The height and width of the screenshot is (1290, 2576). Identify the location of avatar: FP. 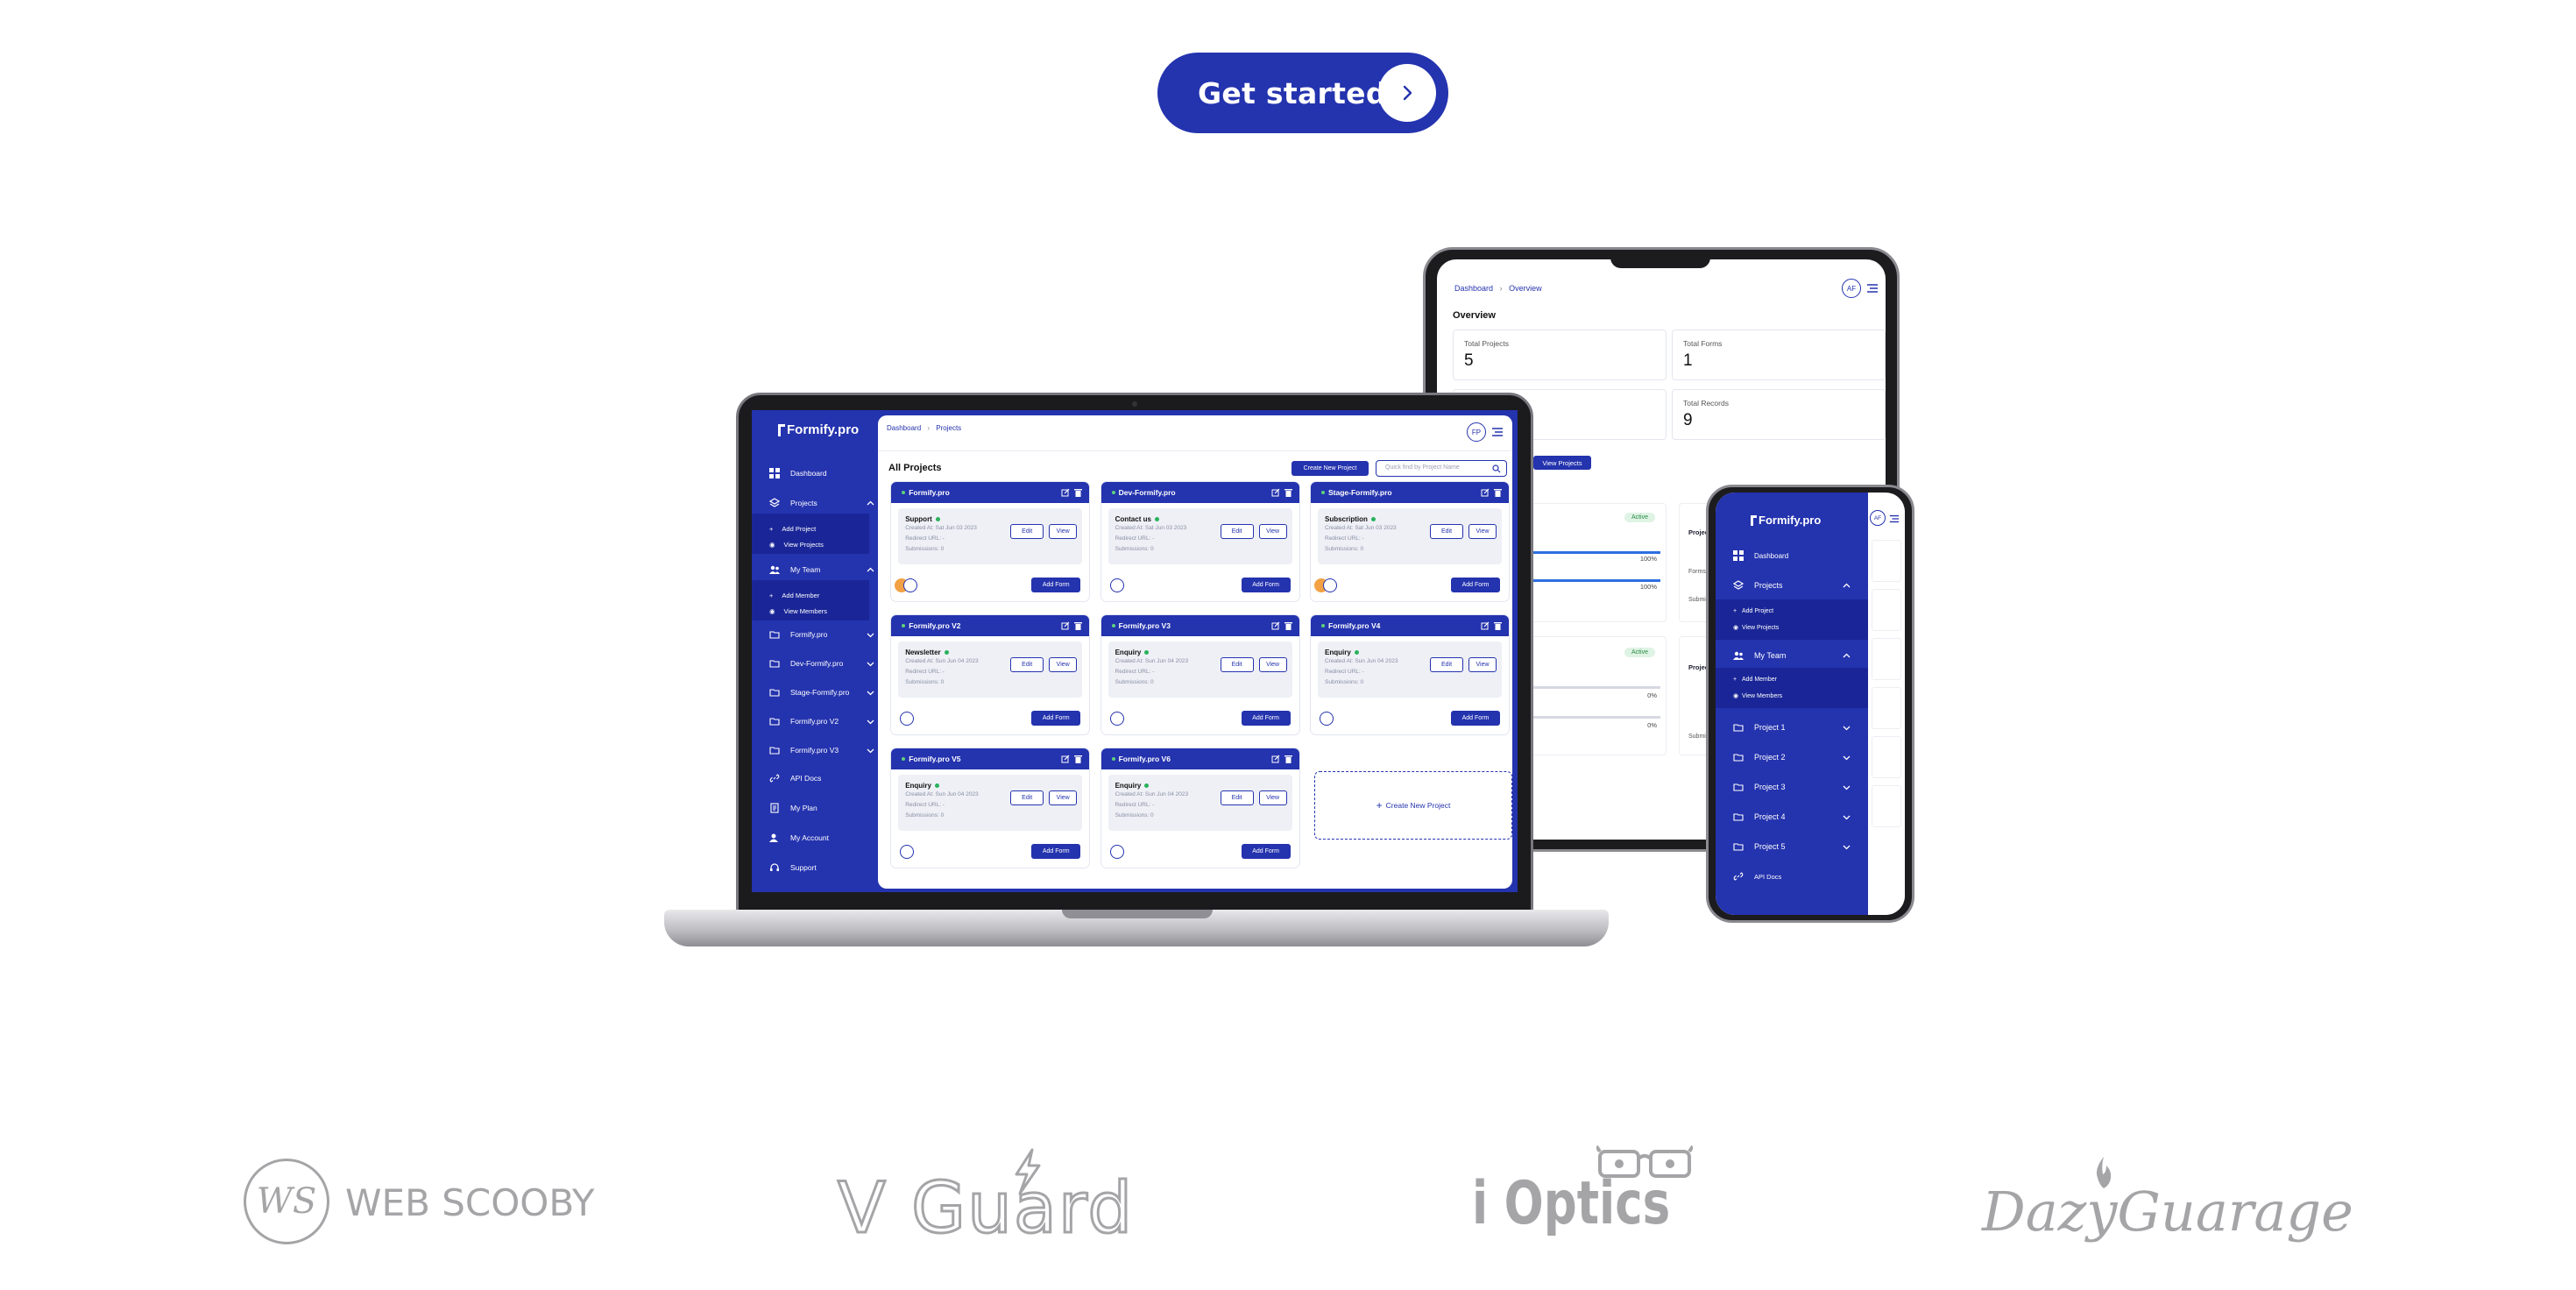
(1476, 432).